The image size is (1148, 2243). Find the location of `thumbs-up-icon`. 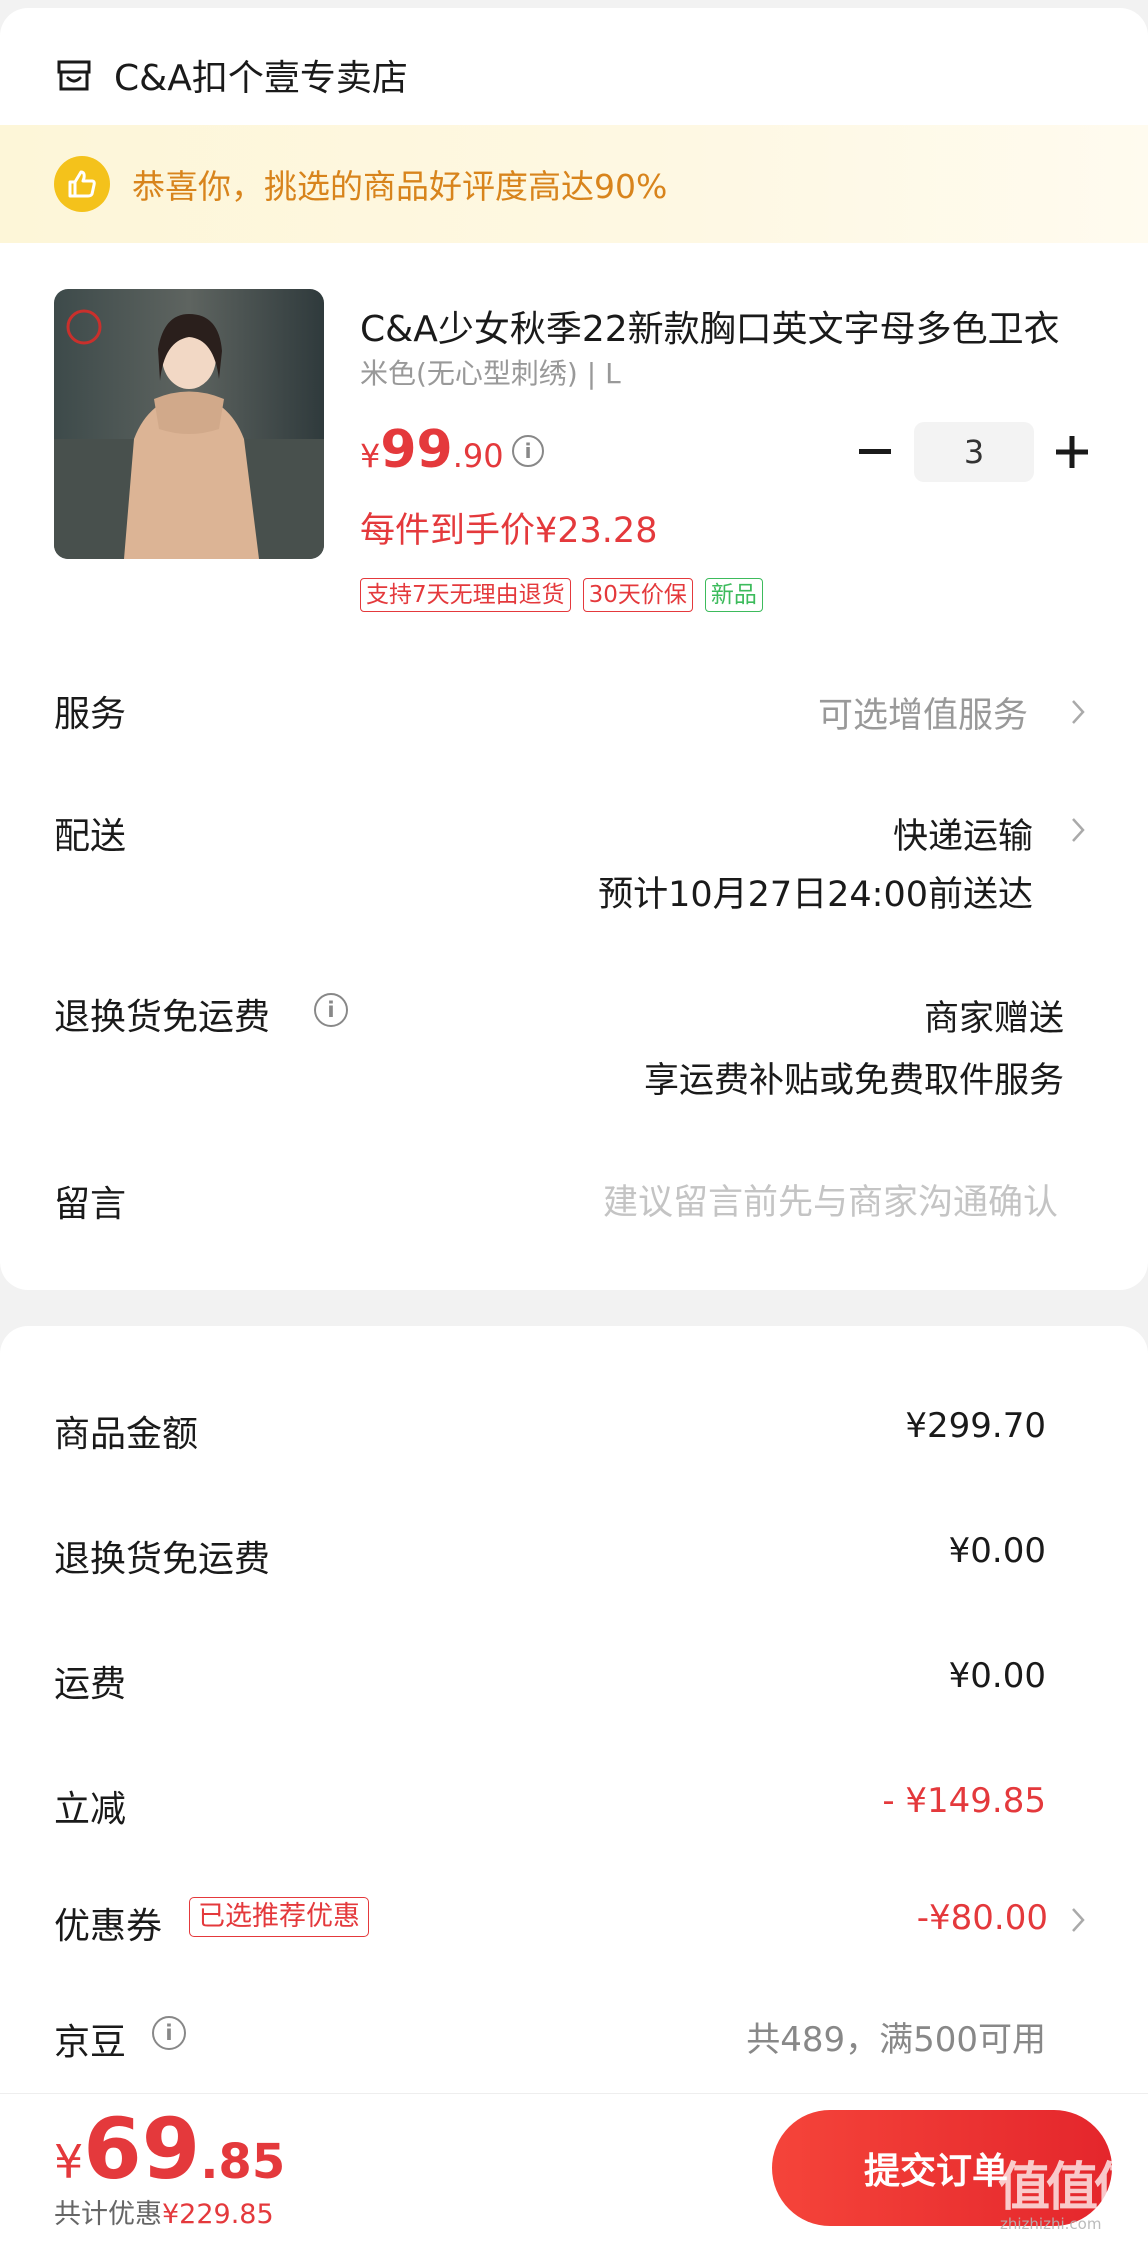

thumbs-up-icon is located at coordinates (82, 184).